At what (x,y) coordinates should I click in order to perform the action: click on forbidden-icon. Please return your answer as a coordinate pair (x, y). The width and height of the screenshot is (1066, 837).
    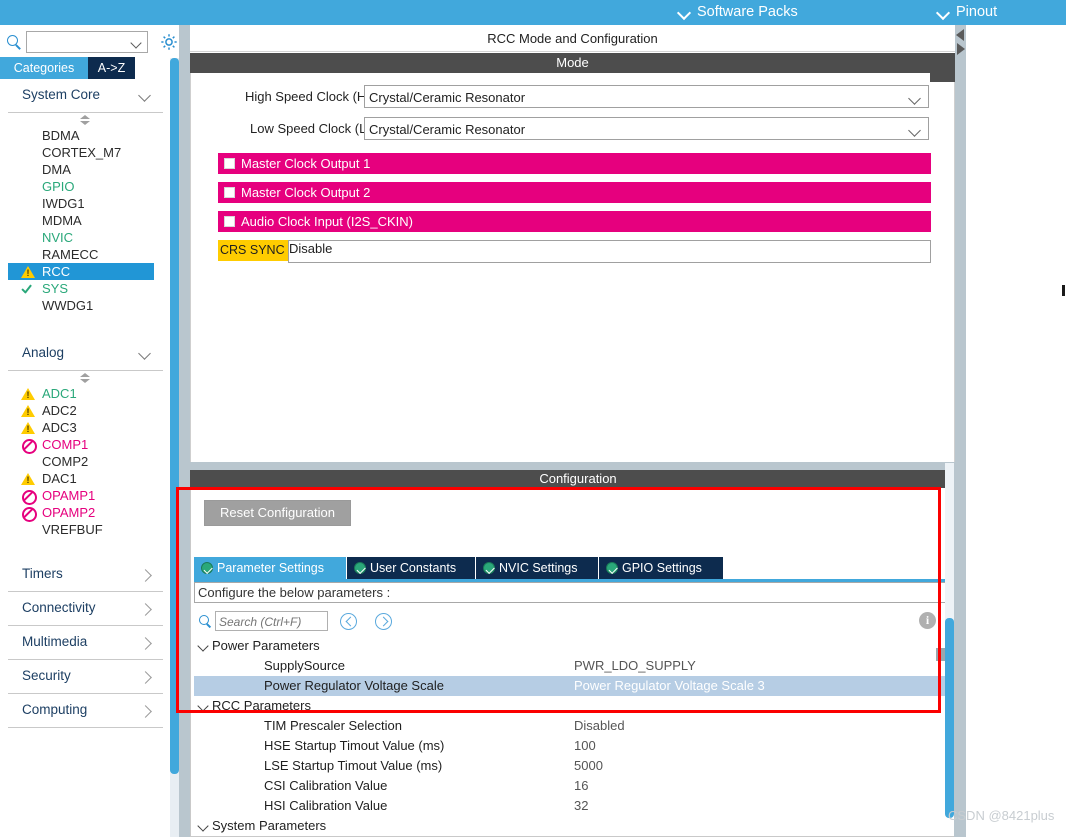
    Looking at the image, I should click on (29, 445).